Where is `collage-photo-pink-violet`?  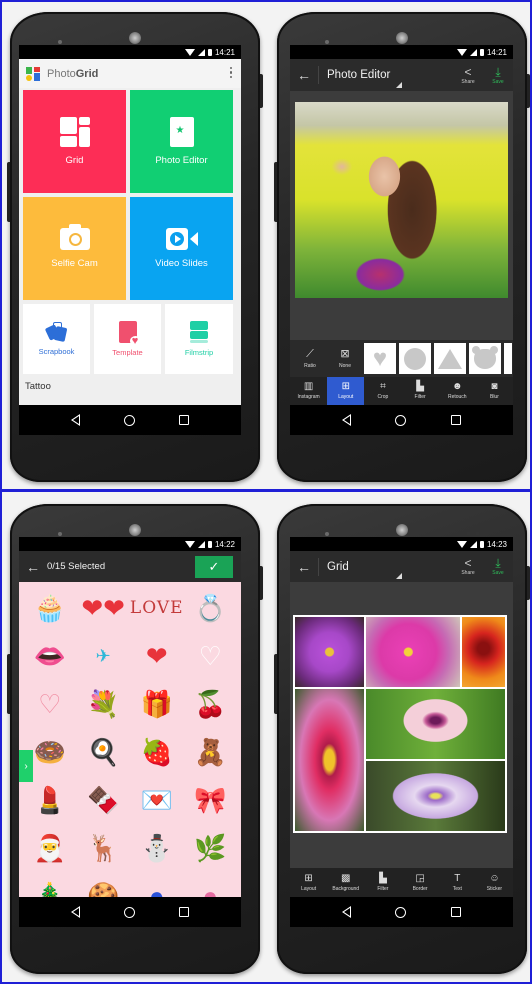
collage-photo-pink-violet is located at coordinates (413, 652).